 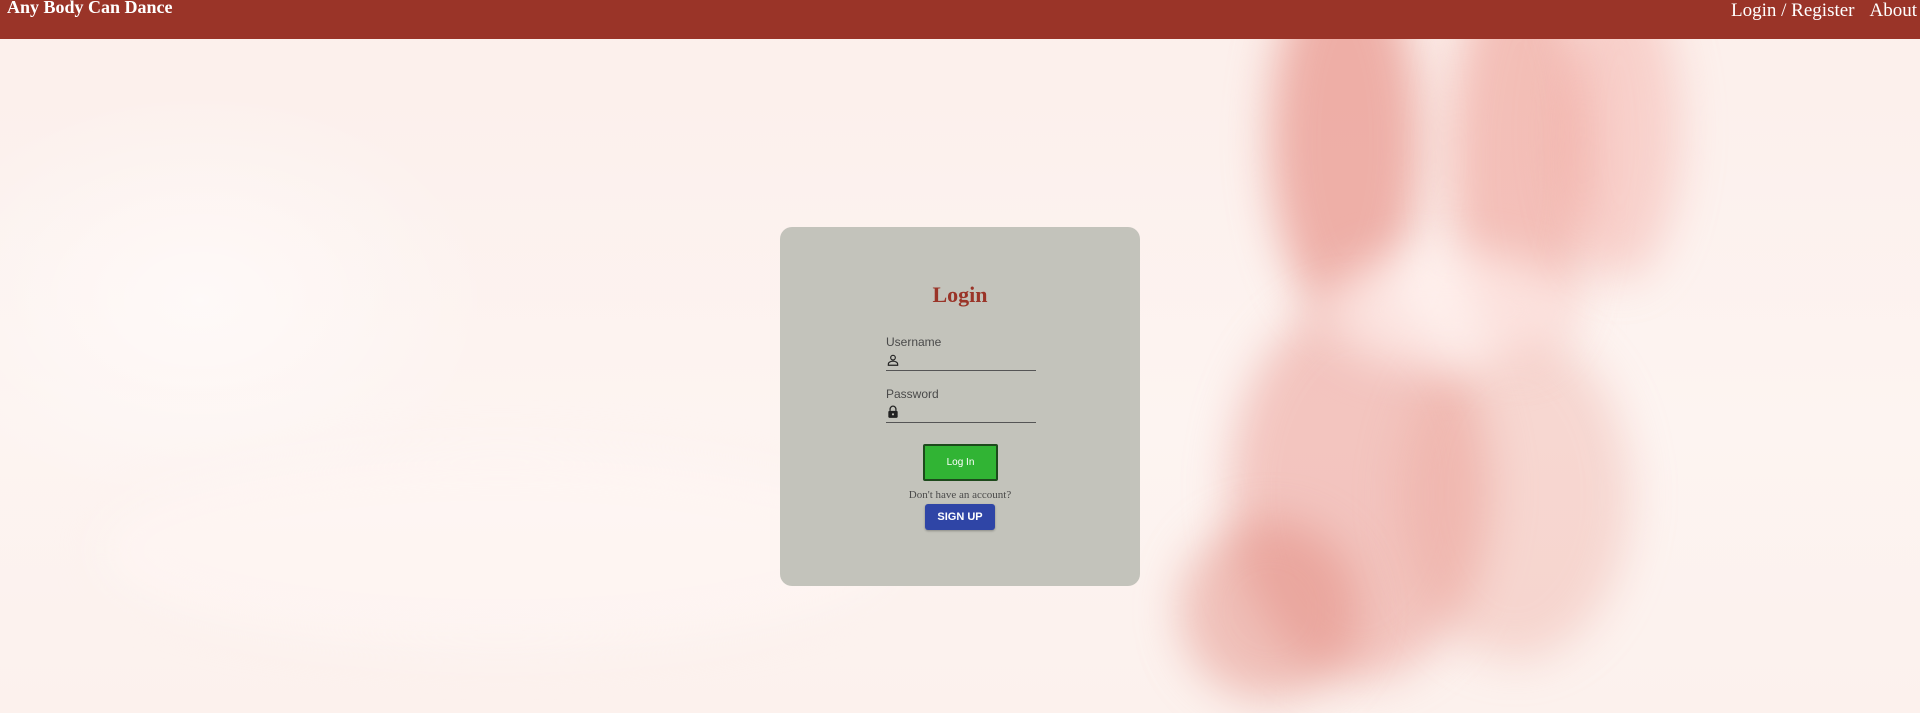 I want to click on username-row, so click(x=982, y=360).